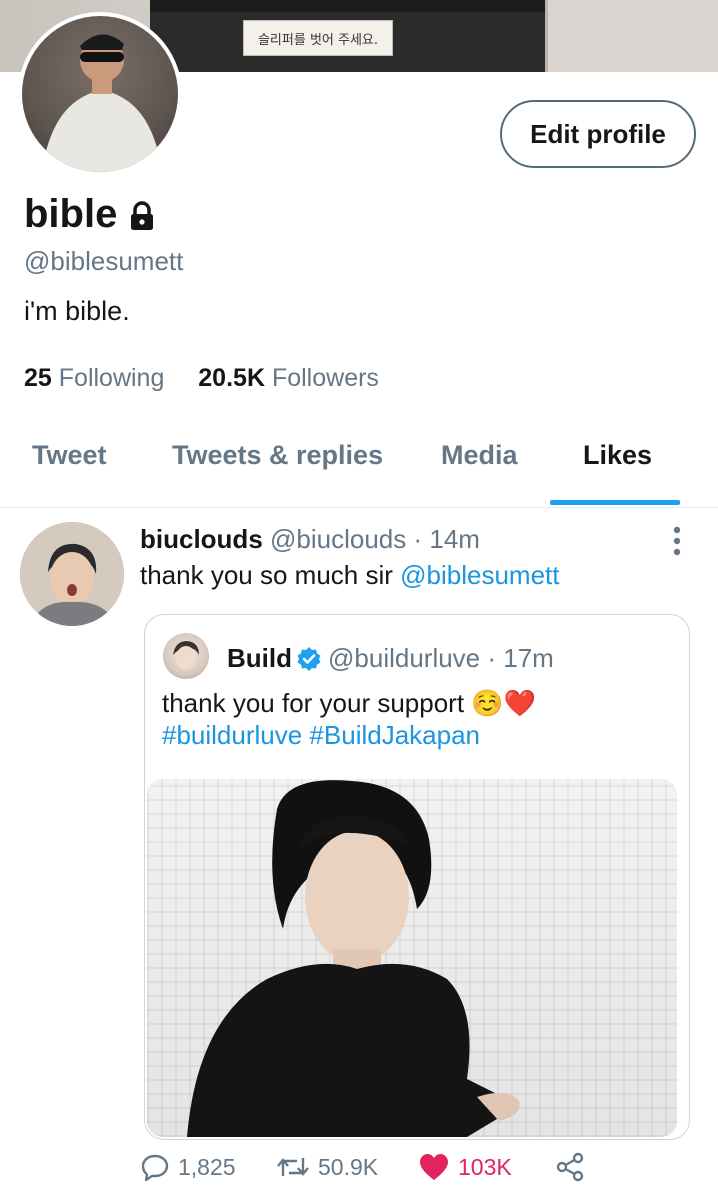  I want to click on quoted-time: · 17m, so click(520, 658).